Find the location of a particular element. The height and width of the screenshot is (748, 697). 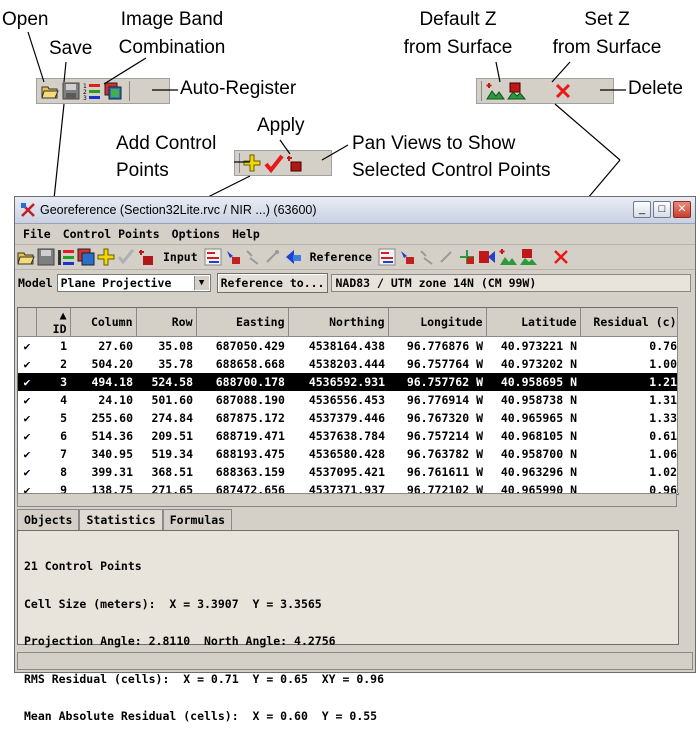

callout-add-cp-line2: Points is located at coordinates (142, 170).